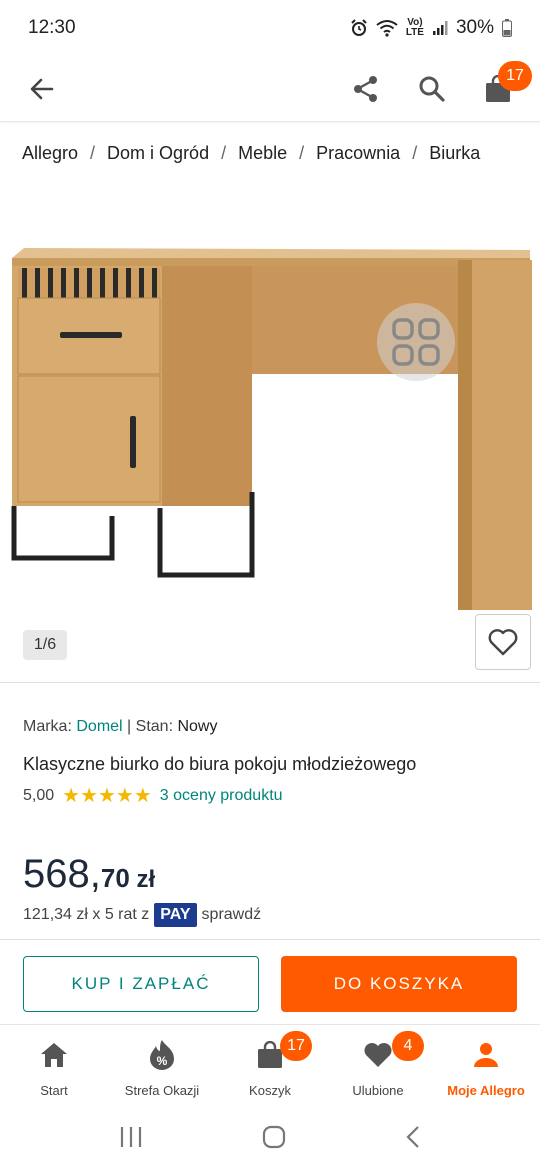 The width and height of the screenshot is (540, 1170). Describe the element at coordinates (358, 153) in the screenshot. I see `breadcrumb-item-pracownia: Pracownia` at that location.